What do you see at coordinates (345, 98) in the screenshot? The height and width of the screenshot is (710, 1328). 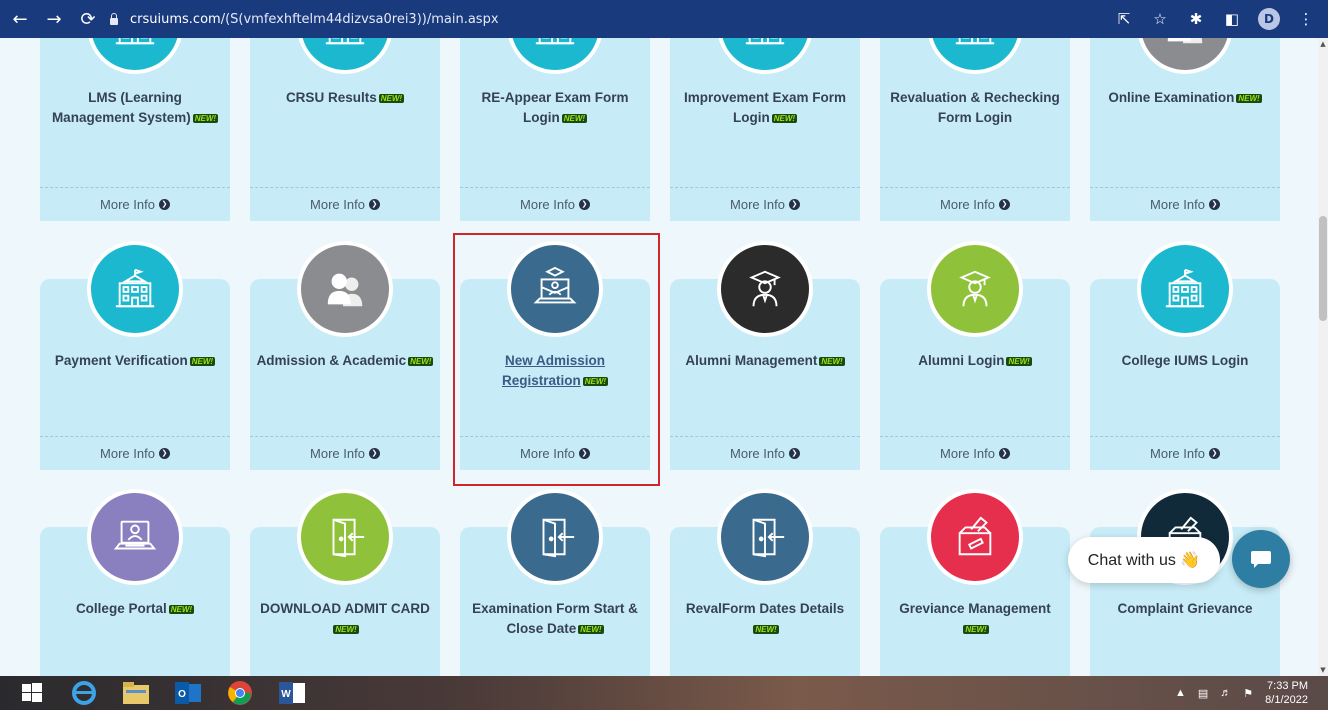 I see `menu-card-title: CRSU Results NEW!` at bounding box center [345, 98].